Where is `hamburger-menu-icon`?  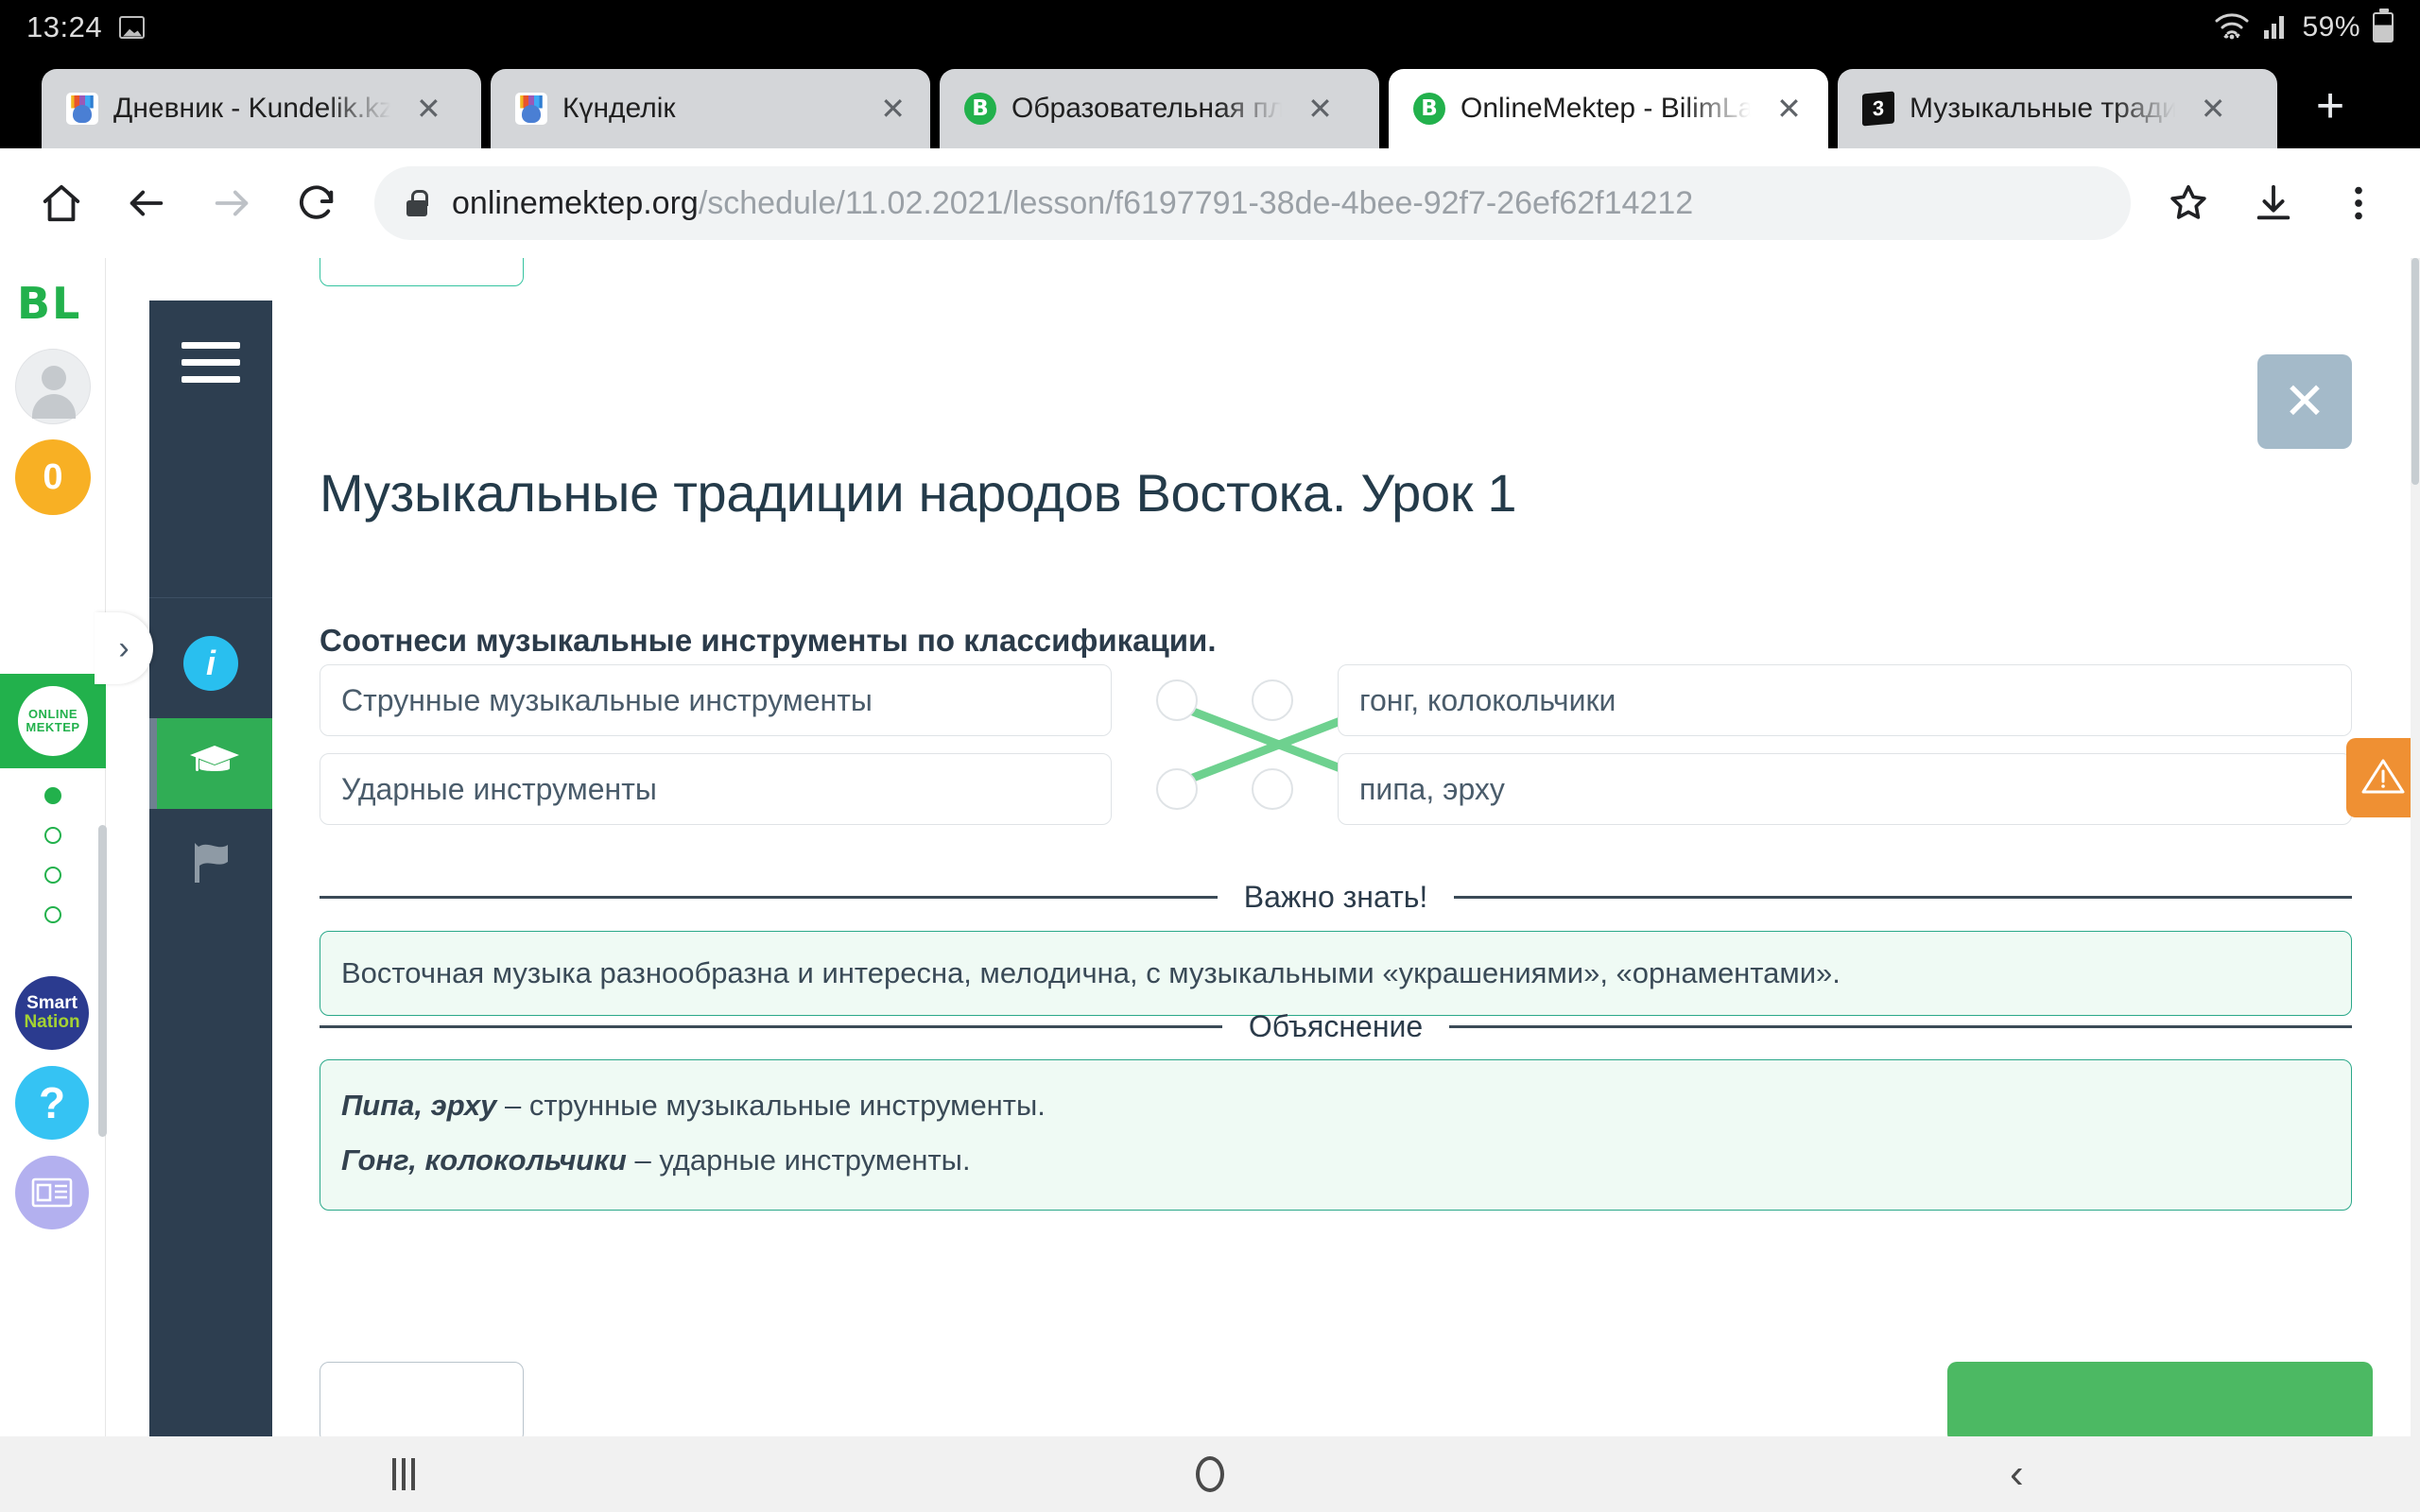
hamburger-menu-icon is located at coordinates (211, 363).